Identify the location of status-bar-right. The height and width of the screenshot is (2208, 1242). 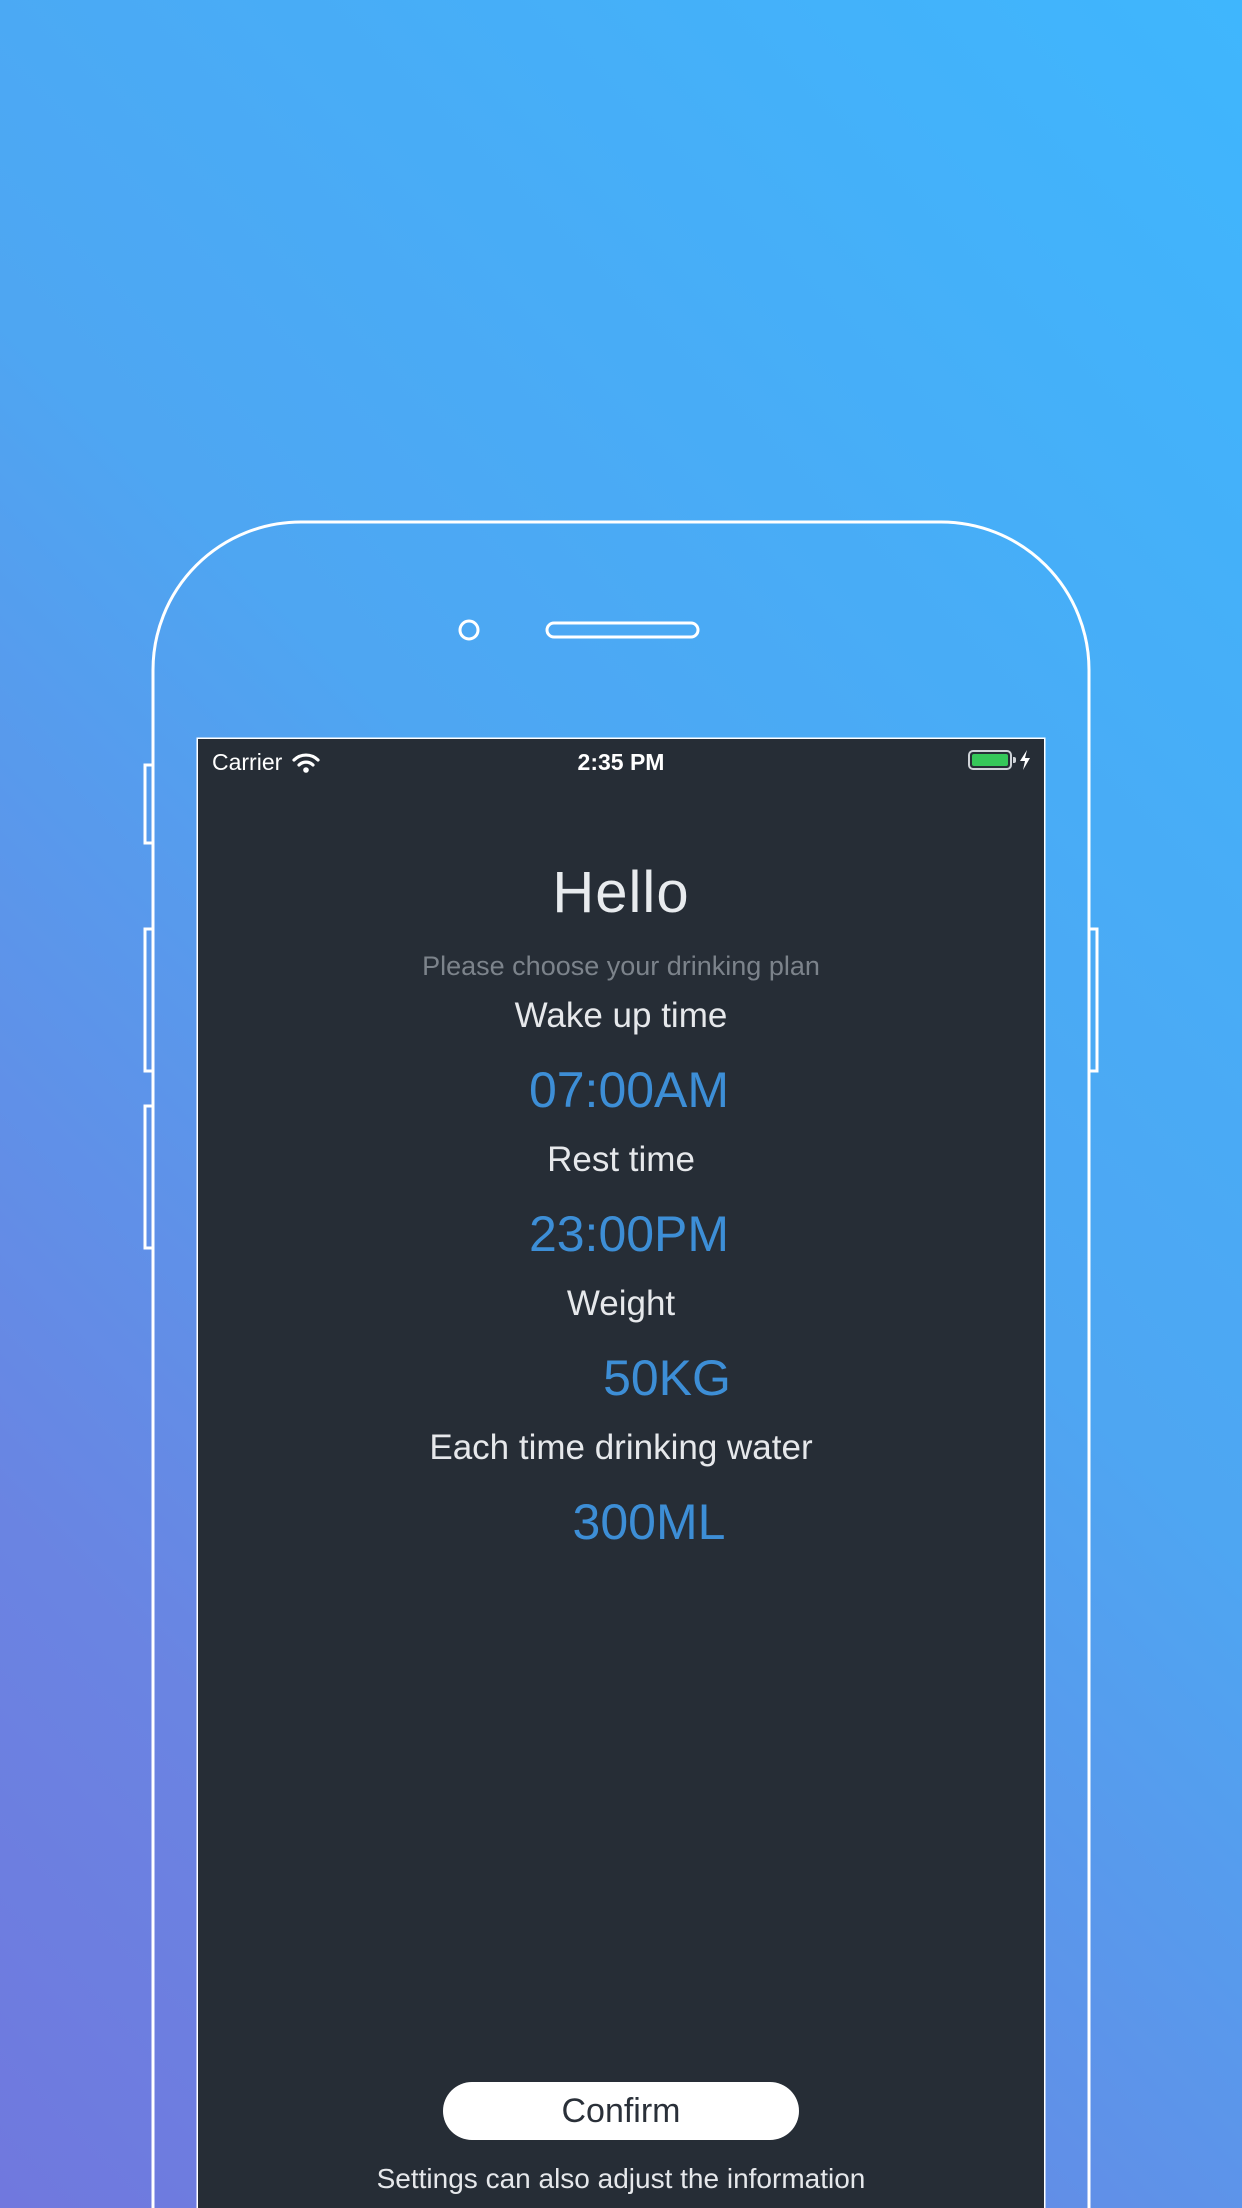
(1000, 760).